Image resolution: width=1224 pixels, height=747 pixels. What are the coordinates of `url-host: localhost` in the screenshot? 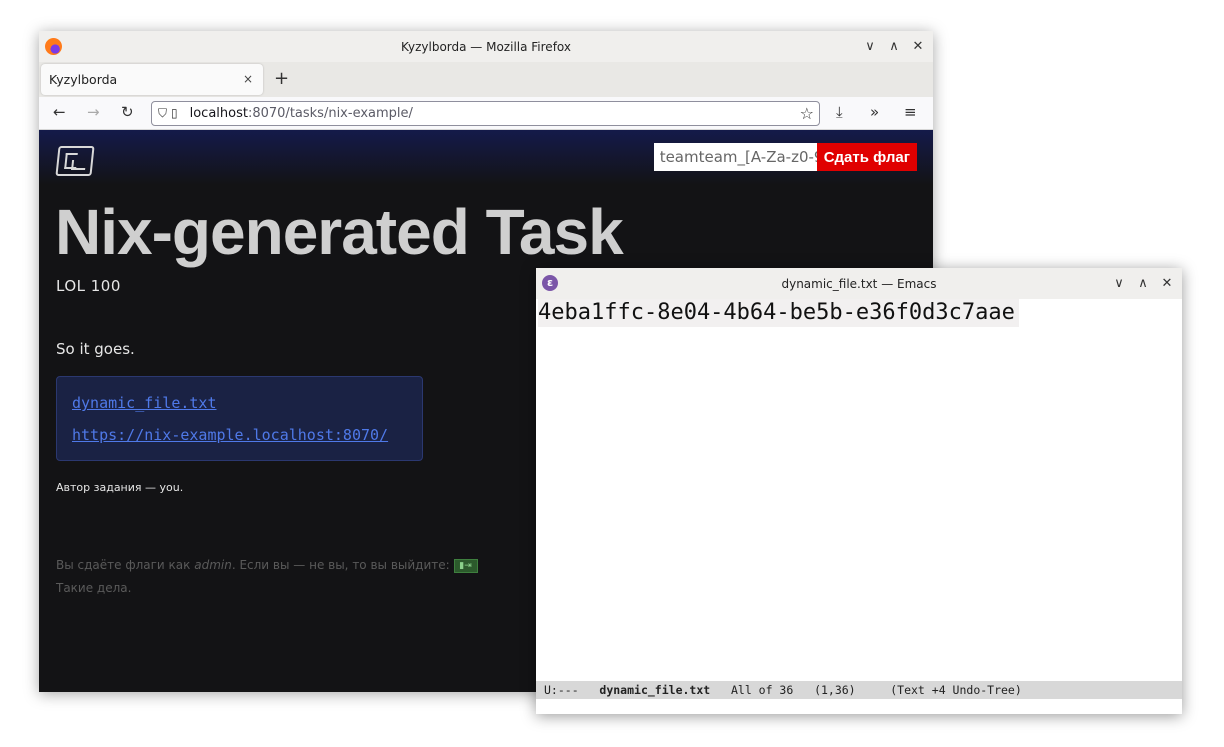 It's located at (218, 113).